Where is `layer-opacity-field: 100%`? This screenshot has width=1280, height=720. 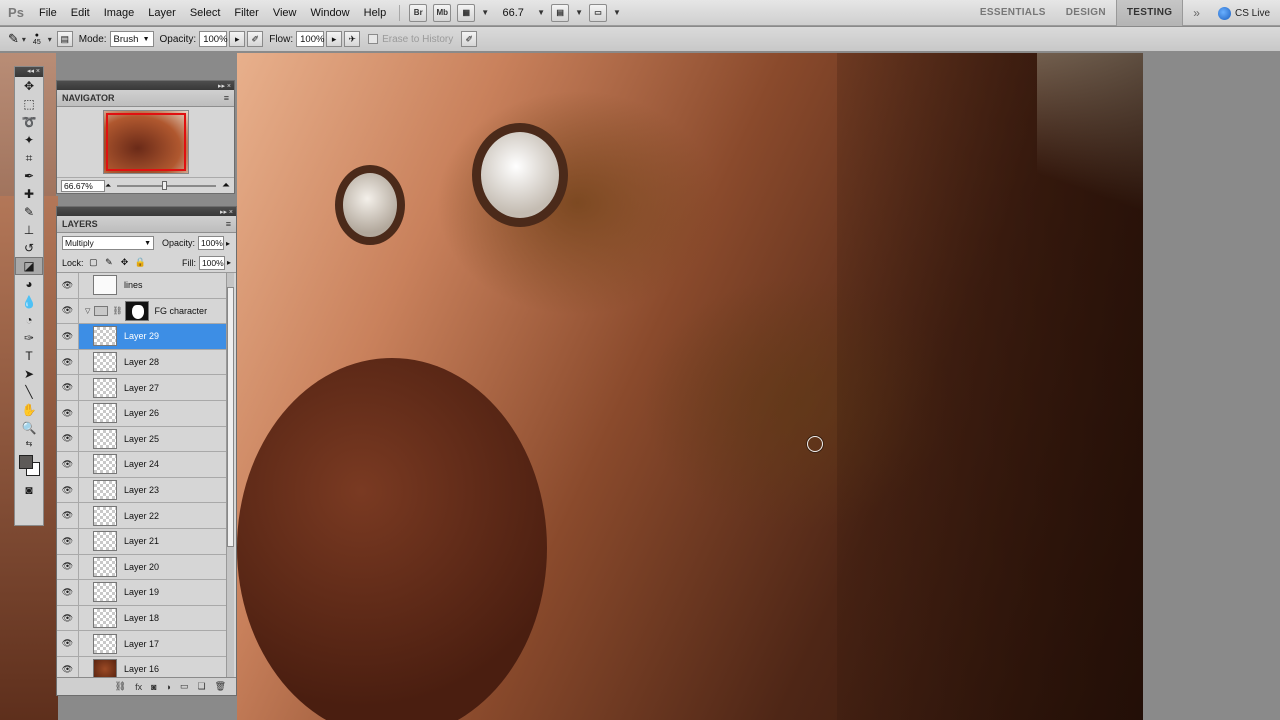
layer-opacity-field: 100% is located at coordinates (211, 243).